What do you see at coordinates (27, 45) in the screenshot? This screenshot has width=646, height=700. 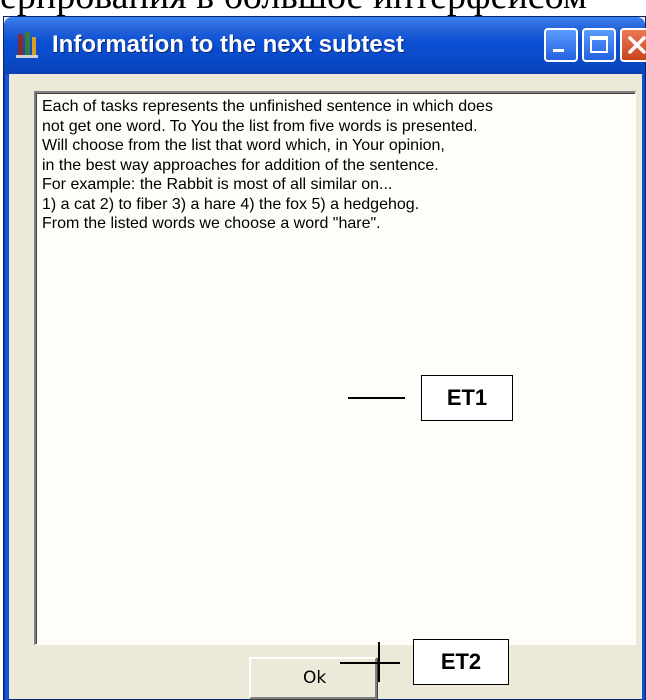 I see `app-icon` at bounding box center [27, 45].